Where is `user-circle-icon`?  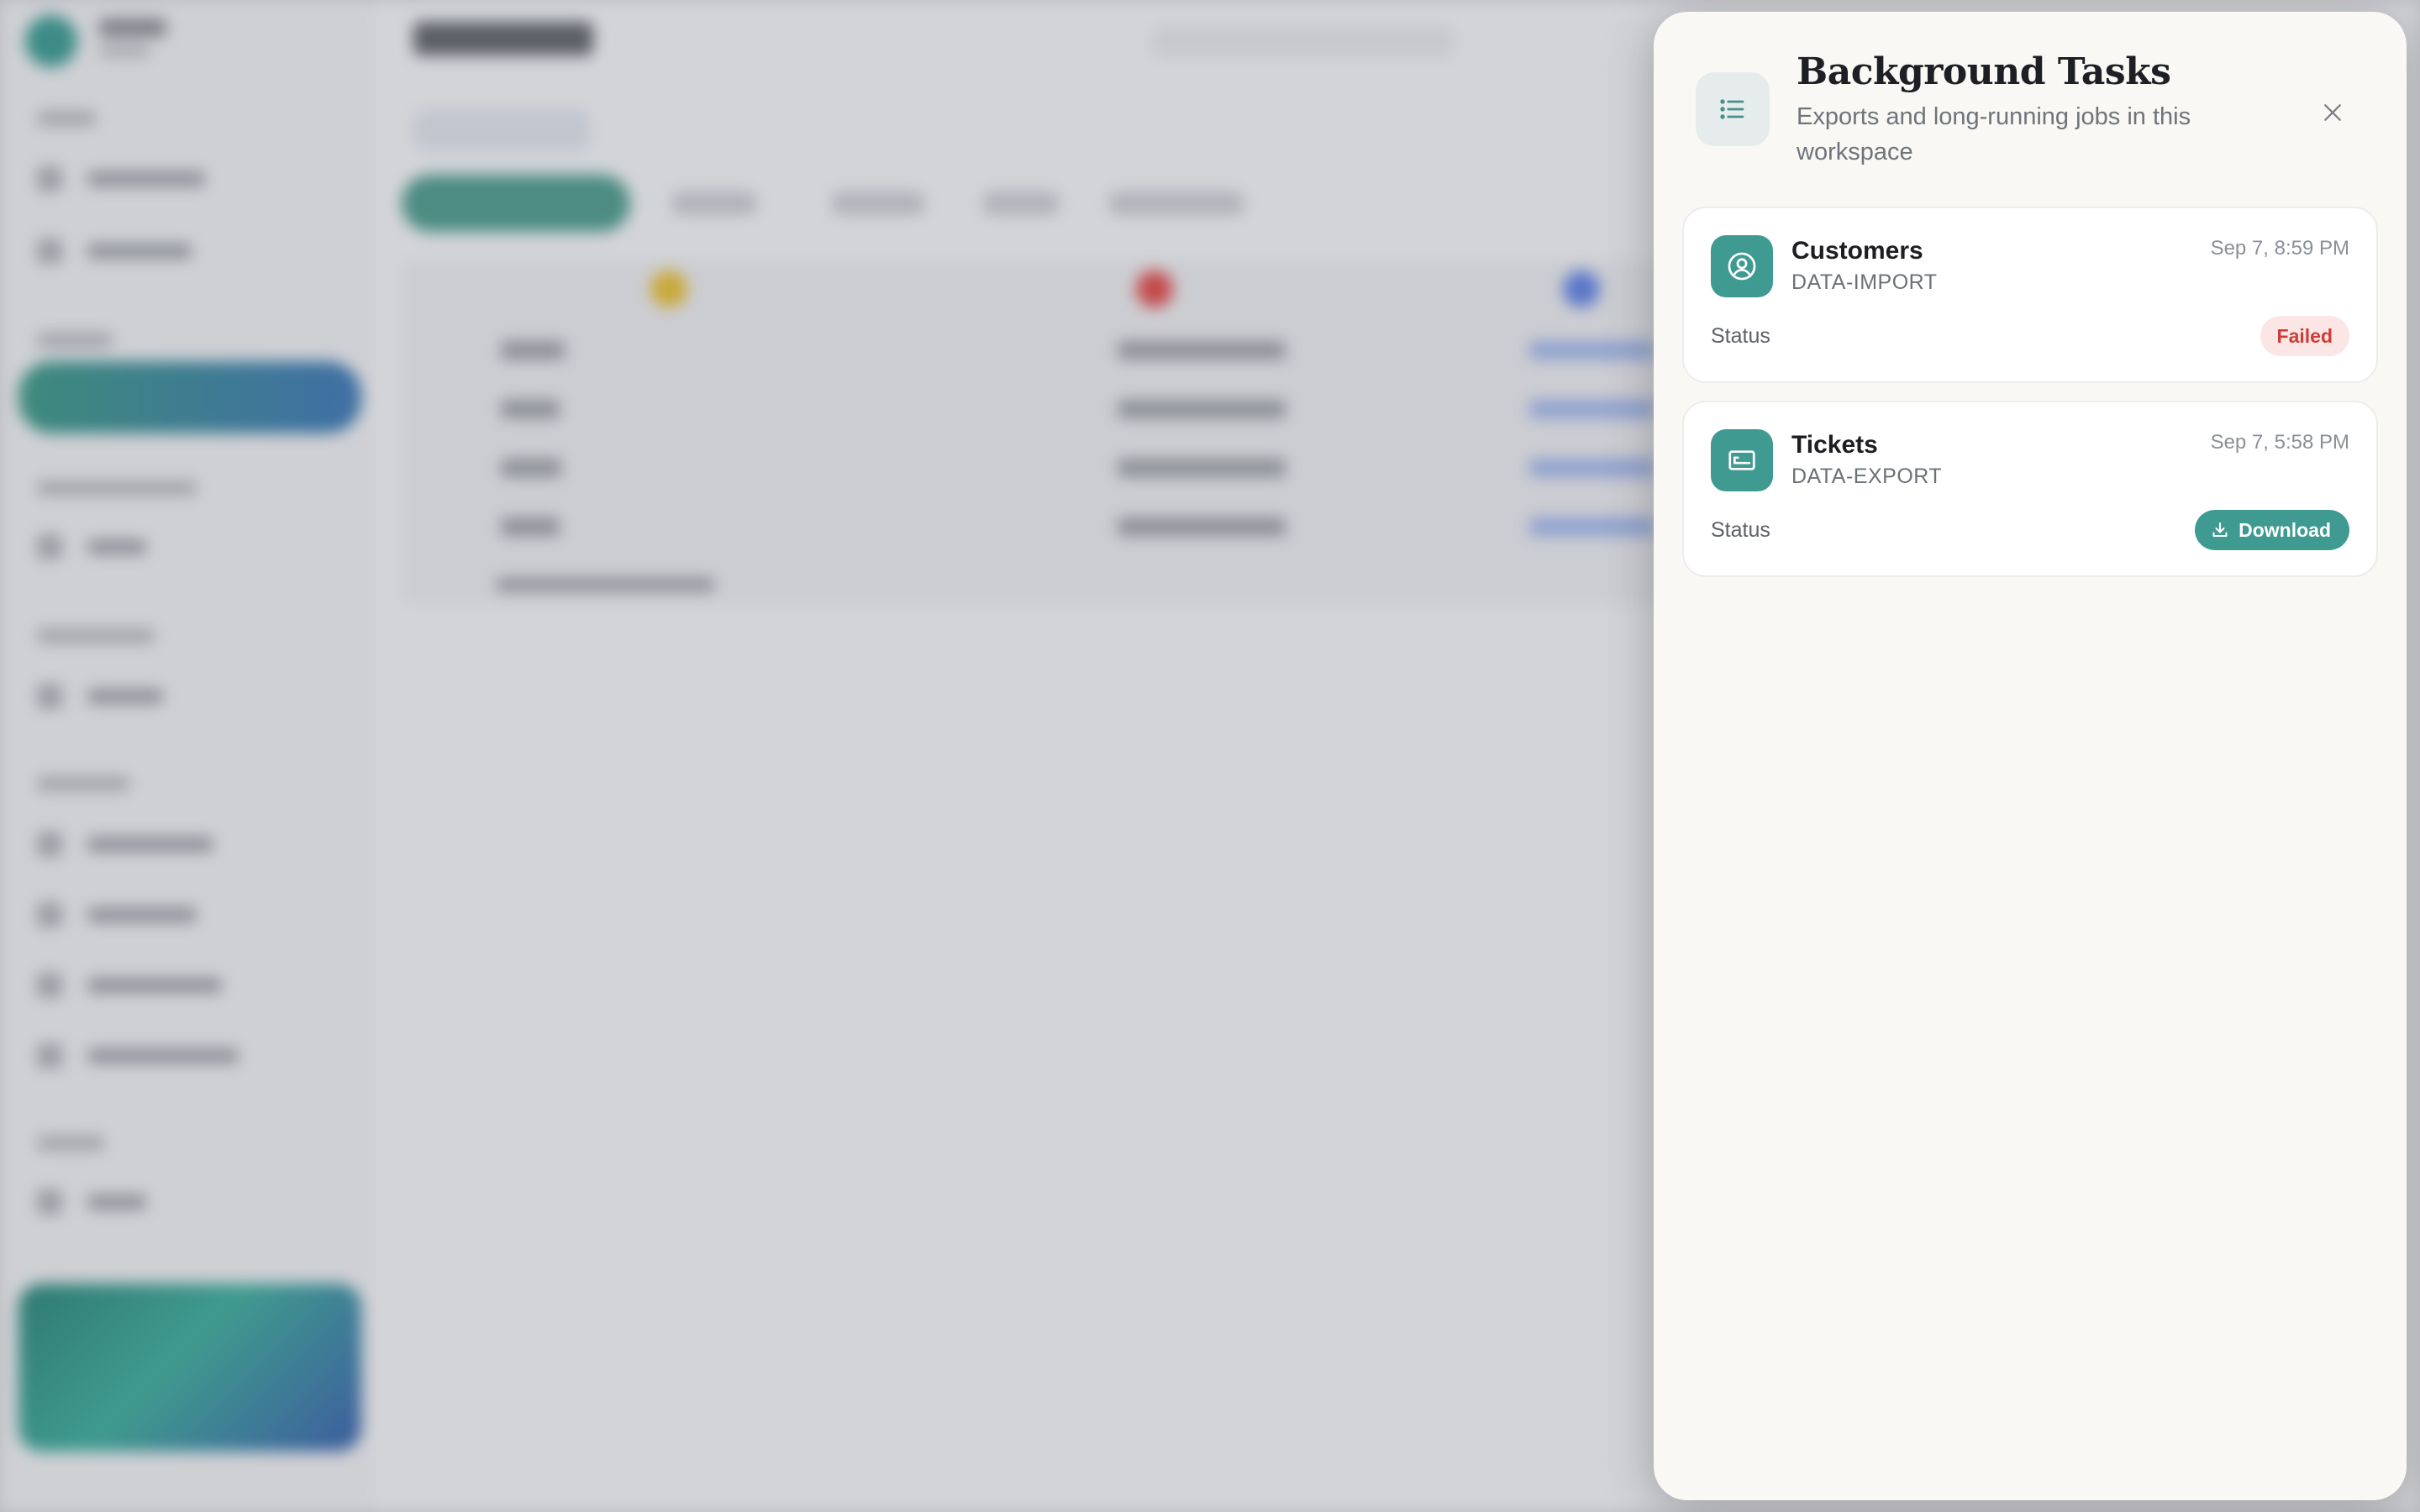 user-circle-icon is located at coordinates (1742, 266).